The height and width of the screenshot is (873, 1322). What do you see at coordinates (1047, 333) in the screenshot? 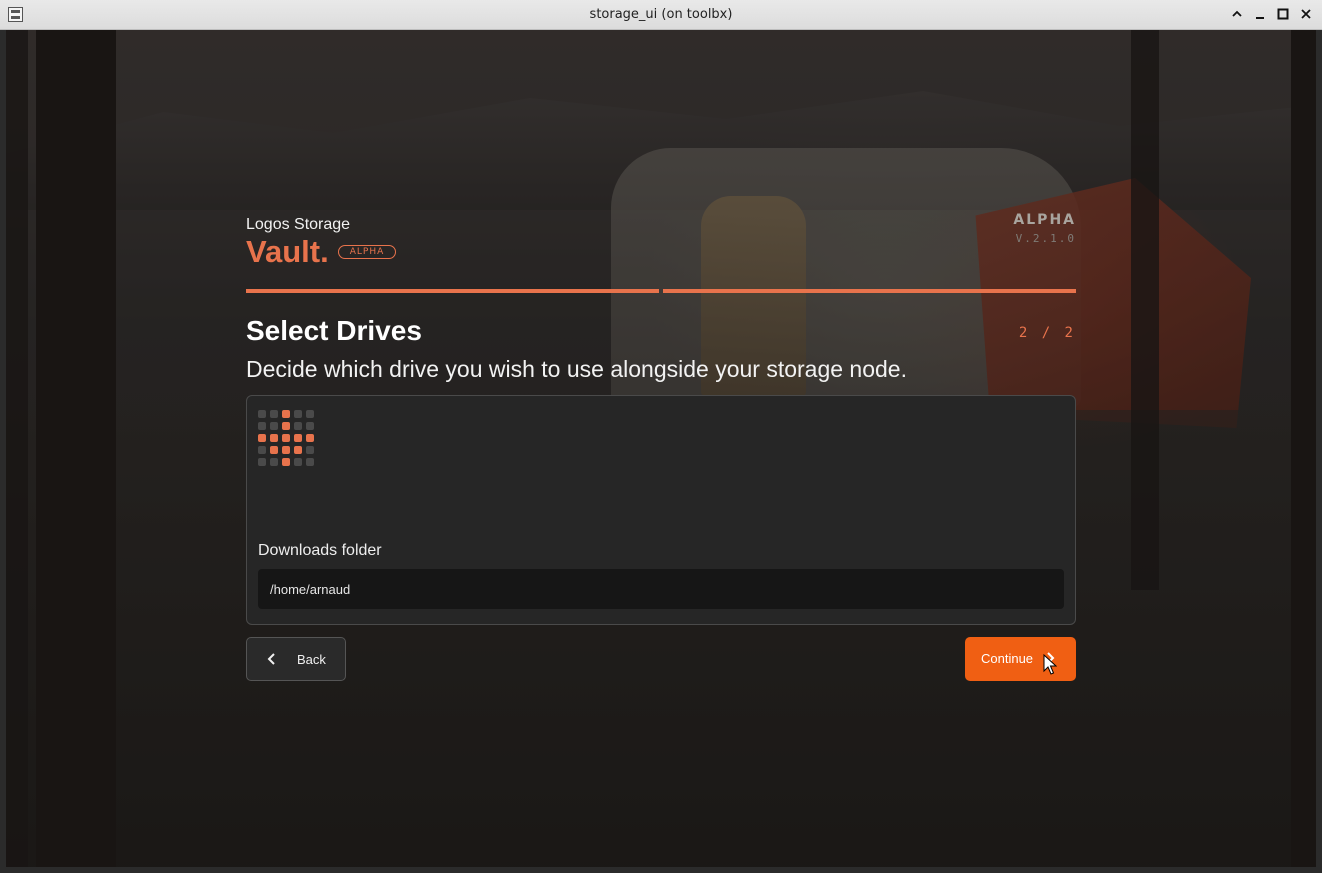
I see `step-counter: 2 / 2` at bounding box center [1047, 333].